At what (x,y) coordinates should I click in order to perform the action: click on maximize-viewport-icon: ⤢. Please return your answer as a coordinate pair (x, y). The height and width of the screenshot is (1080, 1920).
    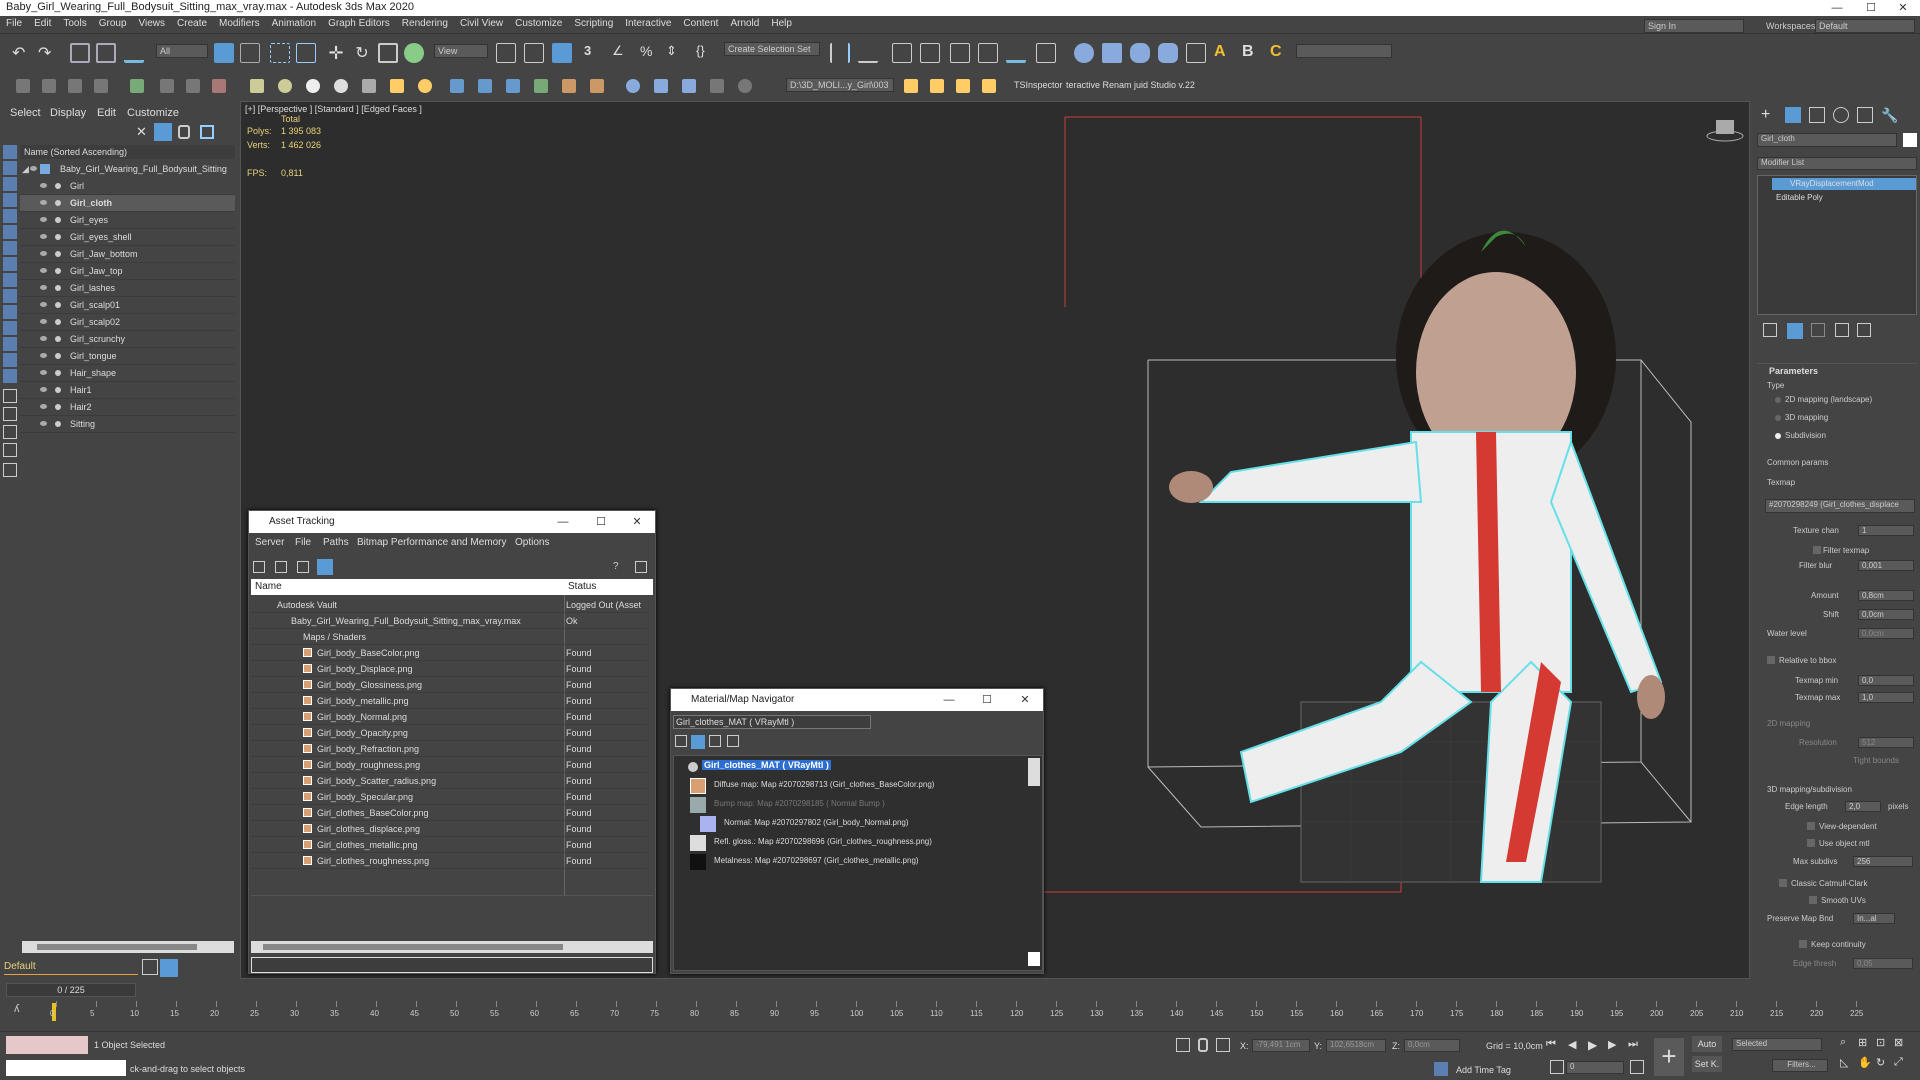
    Looking at the image, I should click on (1898, 1062).